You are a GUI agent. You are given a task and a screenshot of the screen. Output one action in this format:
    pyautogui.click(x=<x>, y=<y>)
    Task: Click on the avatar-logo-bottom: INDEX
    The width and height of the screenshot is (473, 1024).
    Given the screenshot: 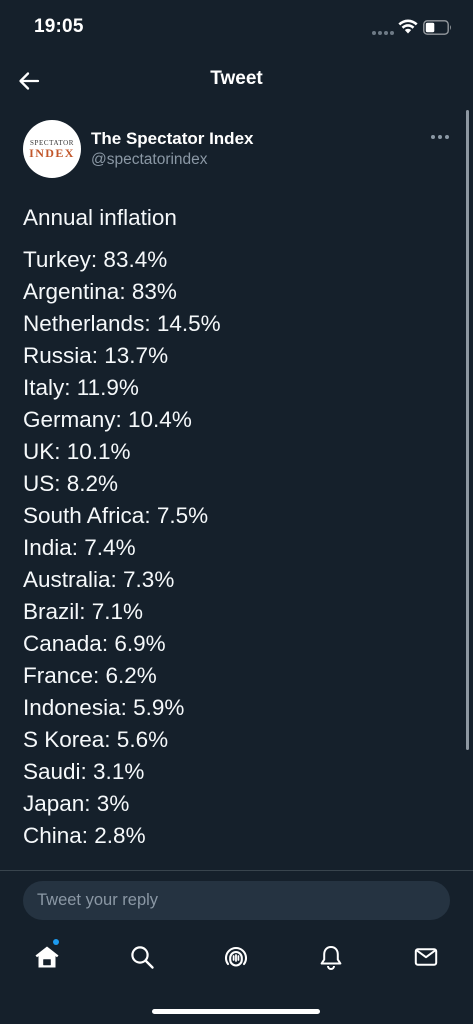 What is the action you would take?
    pyautogui.click(x=52, y=153)
    